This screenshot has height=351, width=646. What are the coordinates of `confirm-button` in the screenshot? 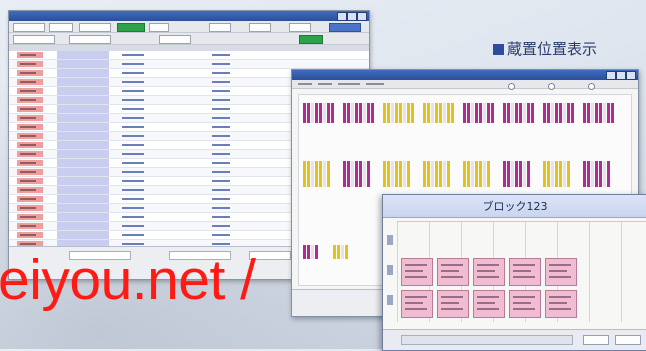 It's located at (311, 39).